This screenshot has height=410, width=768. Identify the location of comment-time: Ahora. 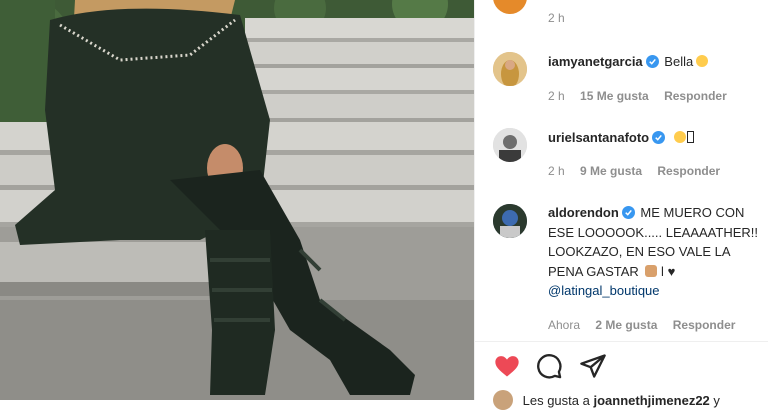
(564, 325).